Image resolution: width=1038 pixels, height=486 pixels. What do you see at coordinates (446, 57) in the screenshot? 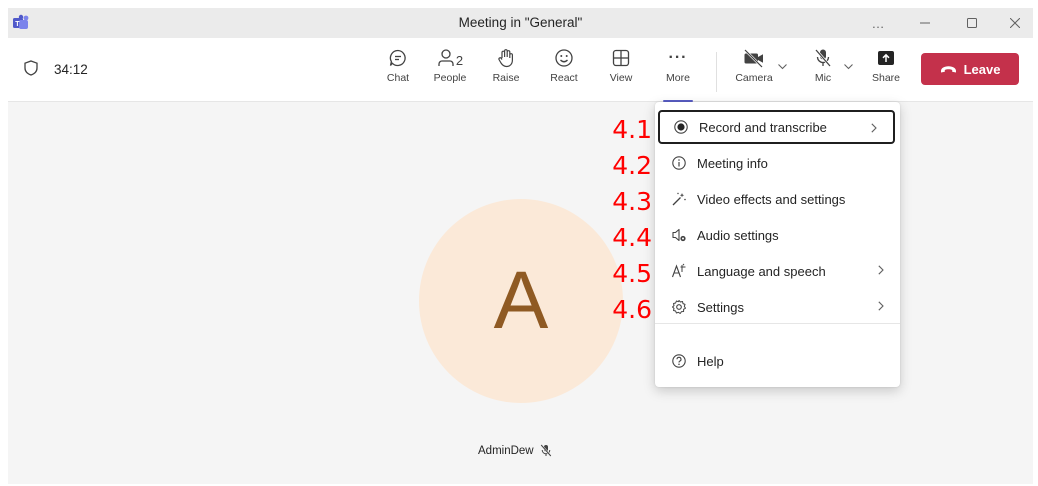
I see `people-icon` at bounding box center [446, 57].